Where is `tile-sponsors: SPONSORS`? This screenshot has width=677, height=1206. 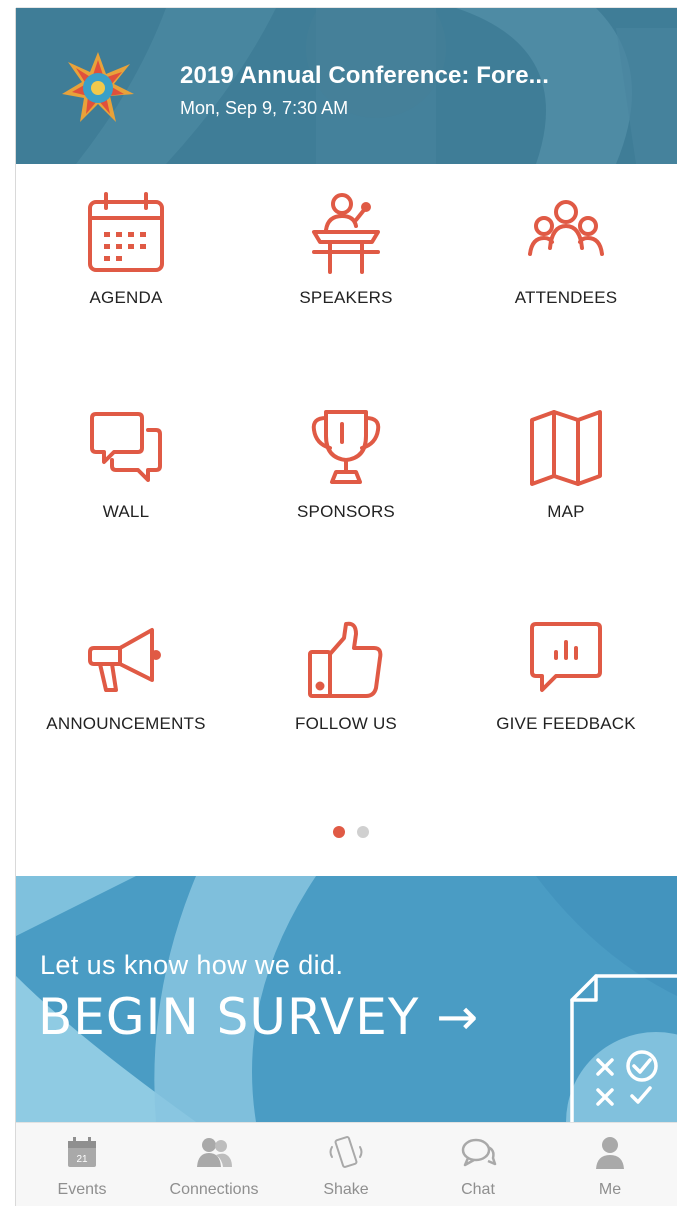
tile-sponsors: SPONSORS is located at coordinates (346, 478).